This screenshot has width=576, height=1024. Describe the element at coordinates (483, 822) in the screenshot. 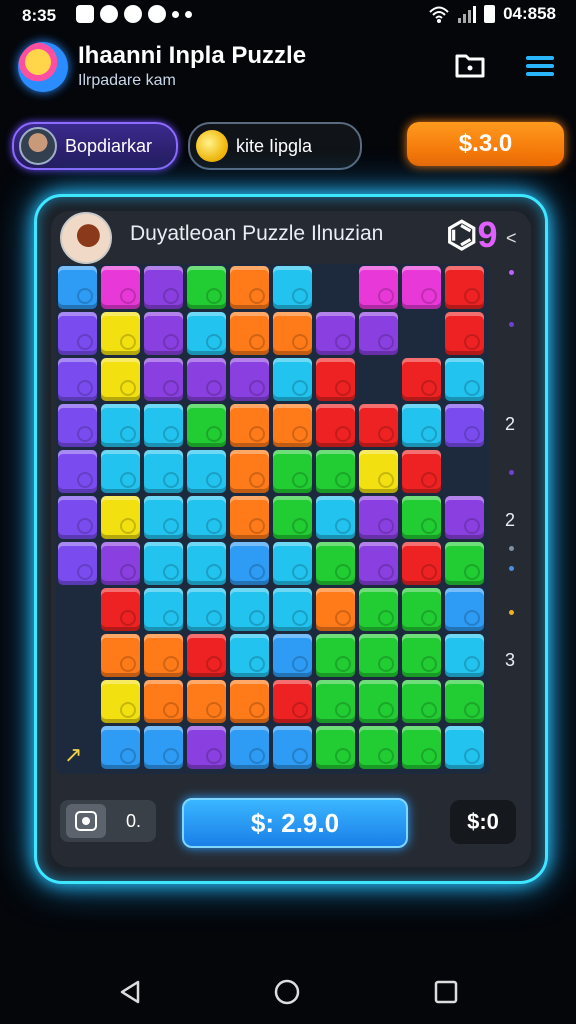

I see `balance-button: $:0` at that location.